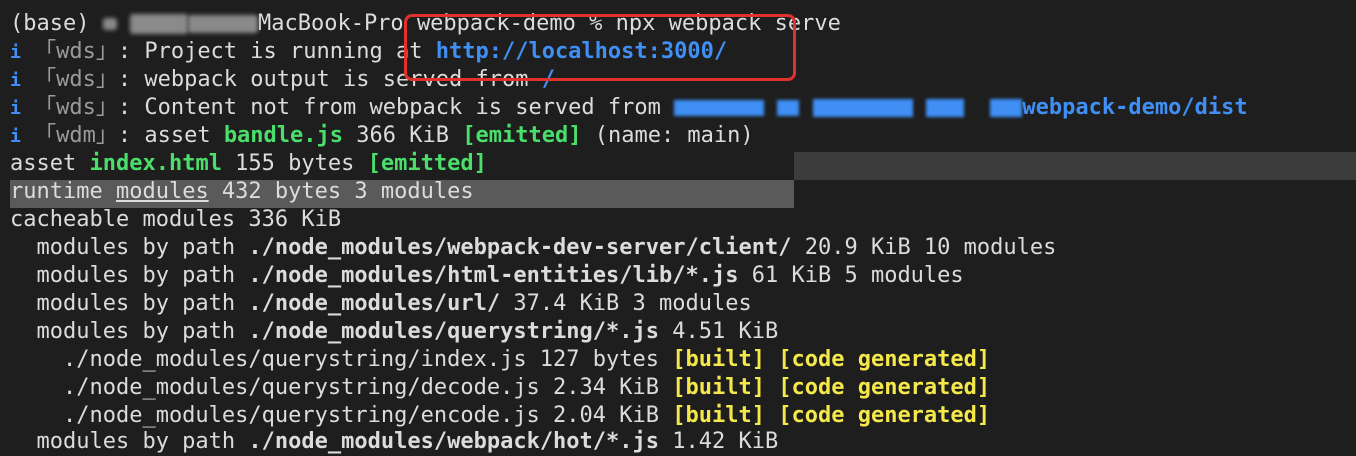 The width and height of the screenshot is (1356, 456). Describe the element at coordinates (454, 331) in the screenshot. I see `module-path: ./node_modules/querystring/*.js` at that location.